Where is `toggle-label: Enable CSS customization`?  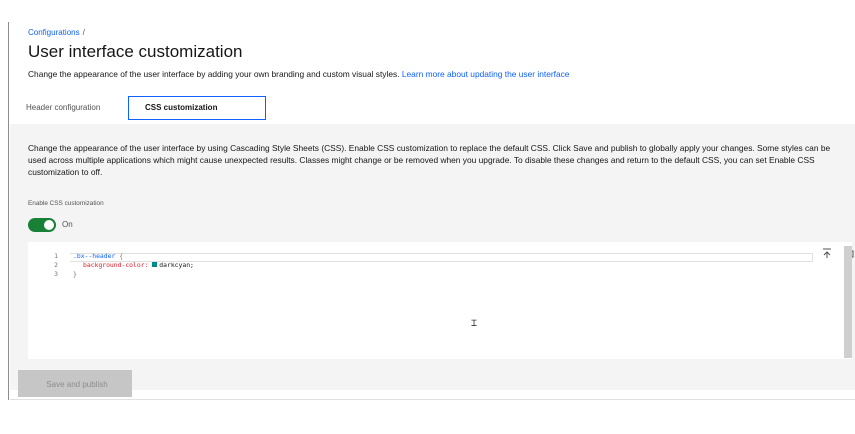 toggle-label: Enable CSS customization is located at coordinates (66, 203).